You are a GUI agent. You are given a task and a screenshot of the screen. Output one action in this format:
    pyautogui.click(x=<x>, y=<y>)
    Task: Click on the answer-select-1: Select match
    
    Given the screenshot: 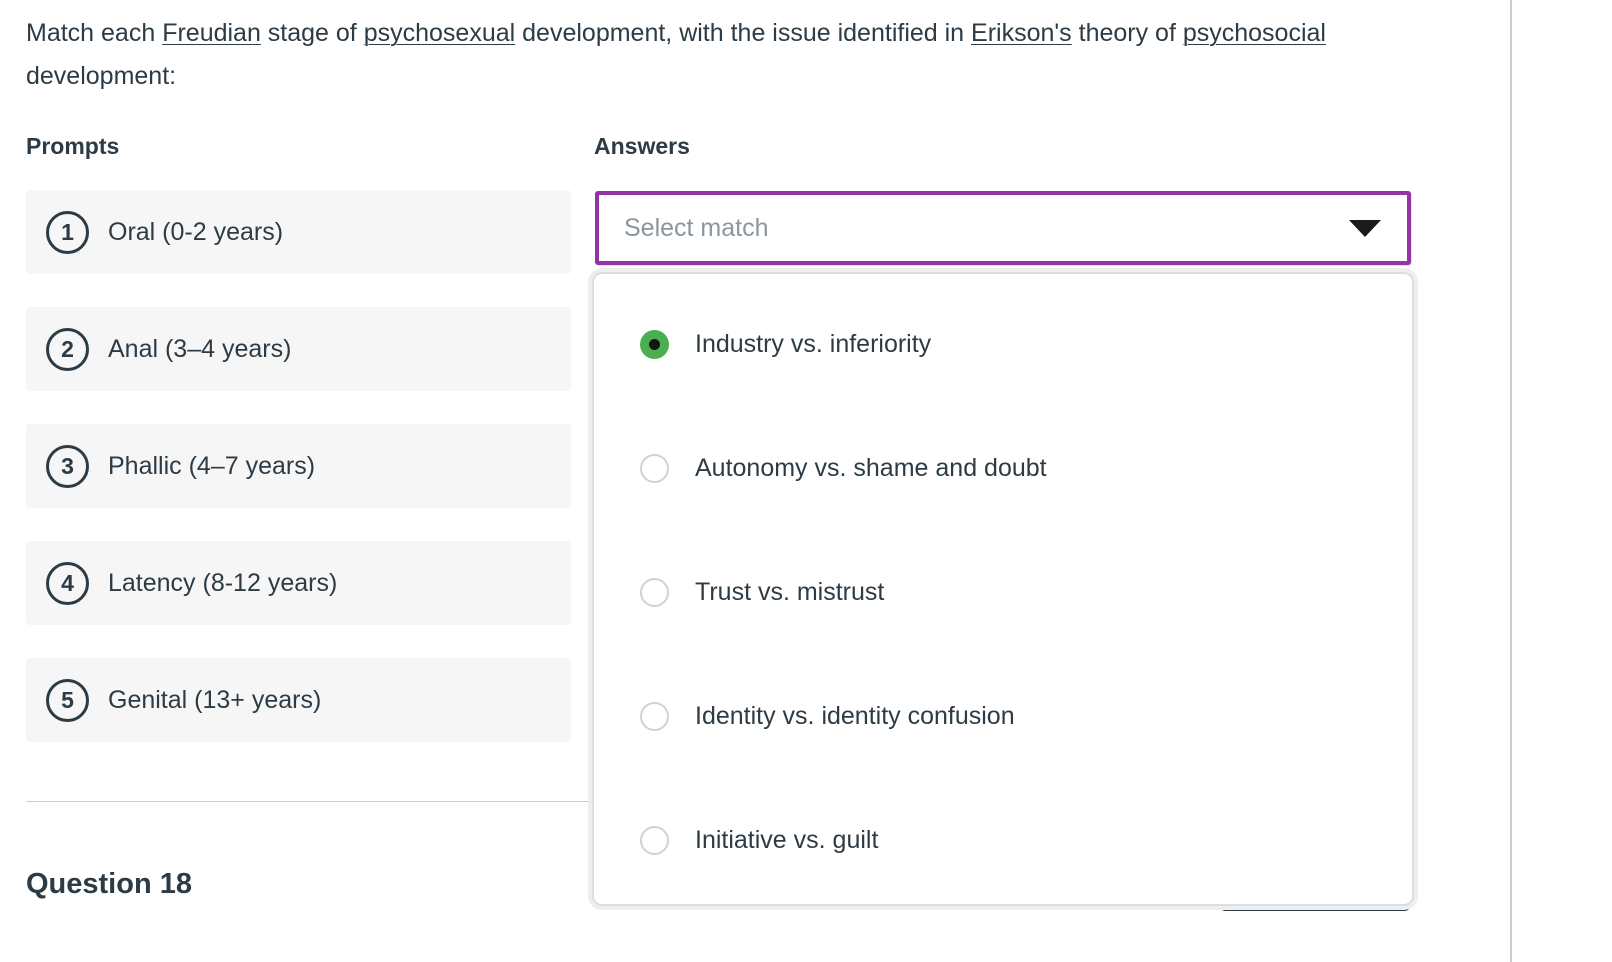 What is the action you would take?
    pyautogui.click(x=1003, y=228)
    